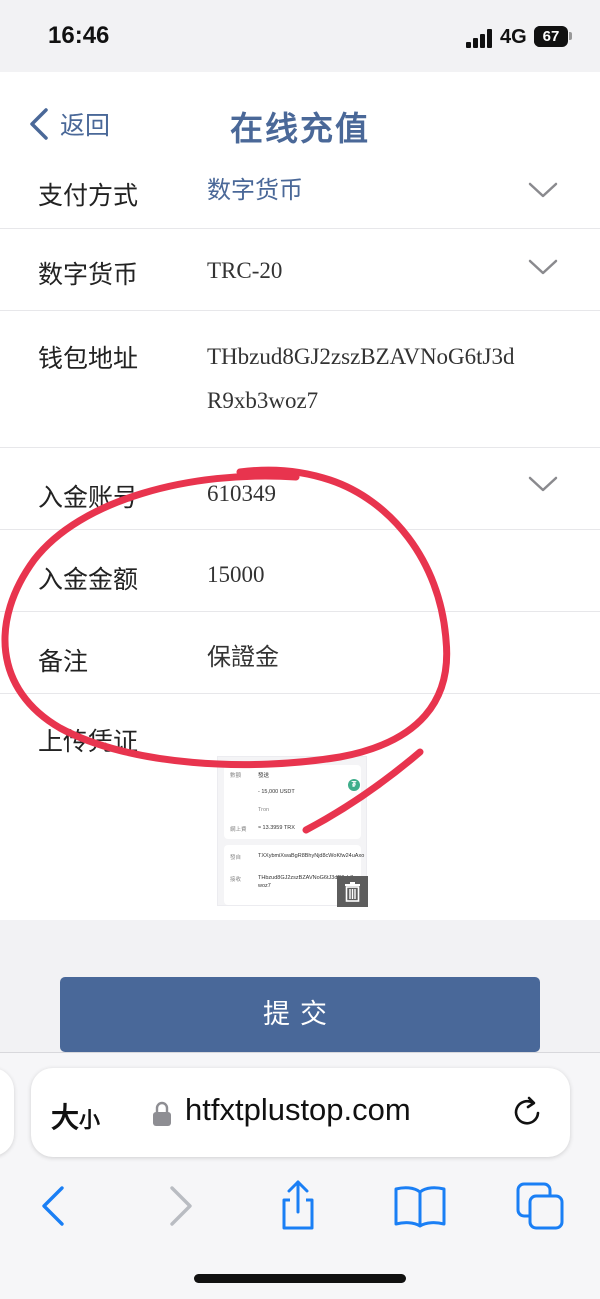 The width and height of the screenshot is (600, 1299). Describe the element at coordinates (300, 379) in the screenshot. I see `wallet-address-row: 钱包地址 THbzud8GJ2zszBZAVNoG6tJ3d R9xb3woz7` at that location.